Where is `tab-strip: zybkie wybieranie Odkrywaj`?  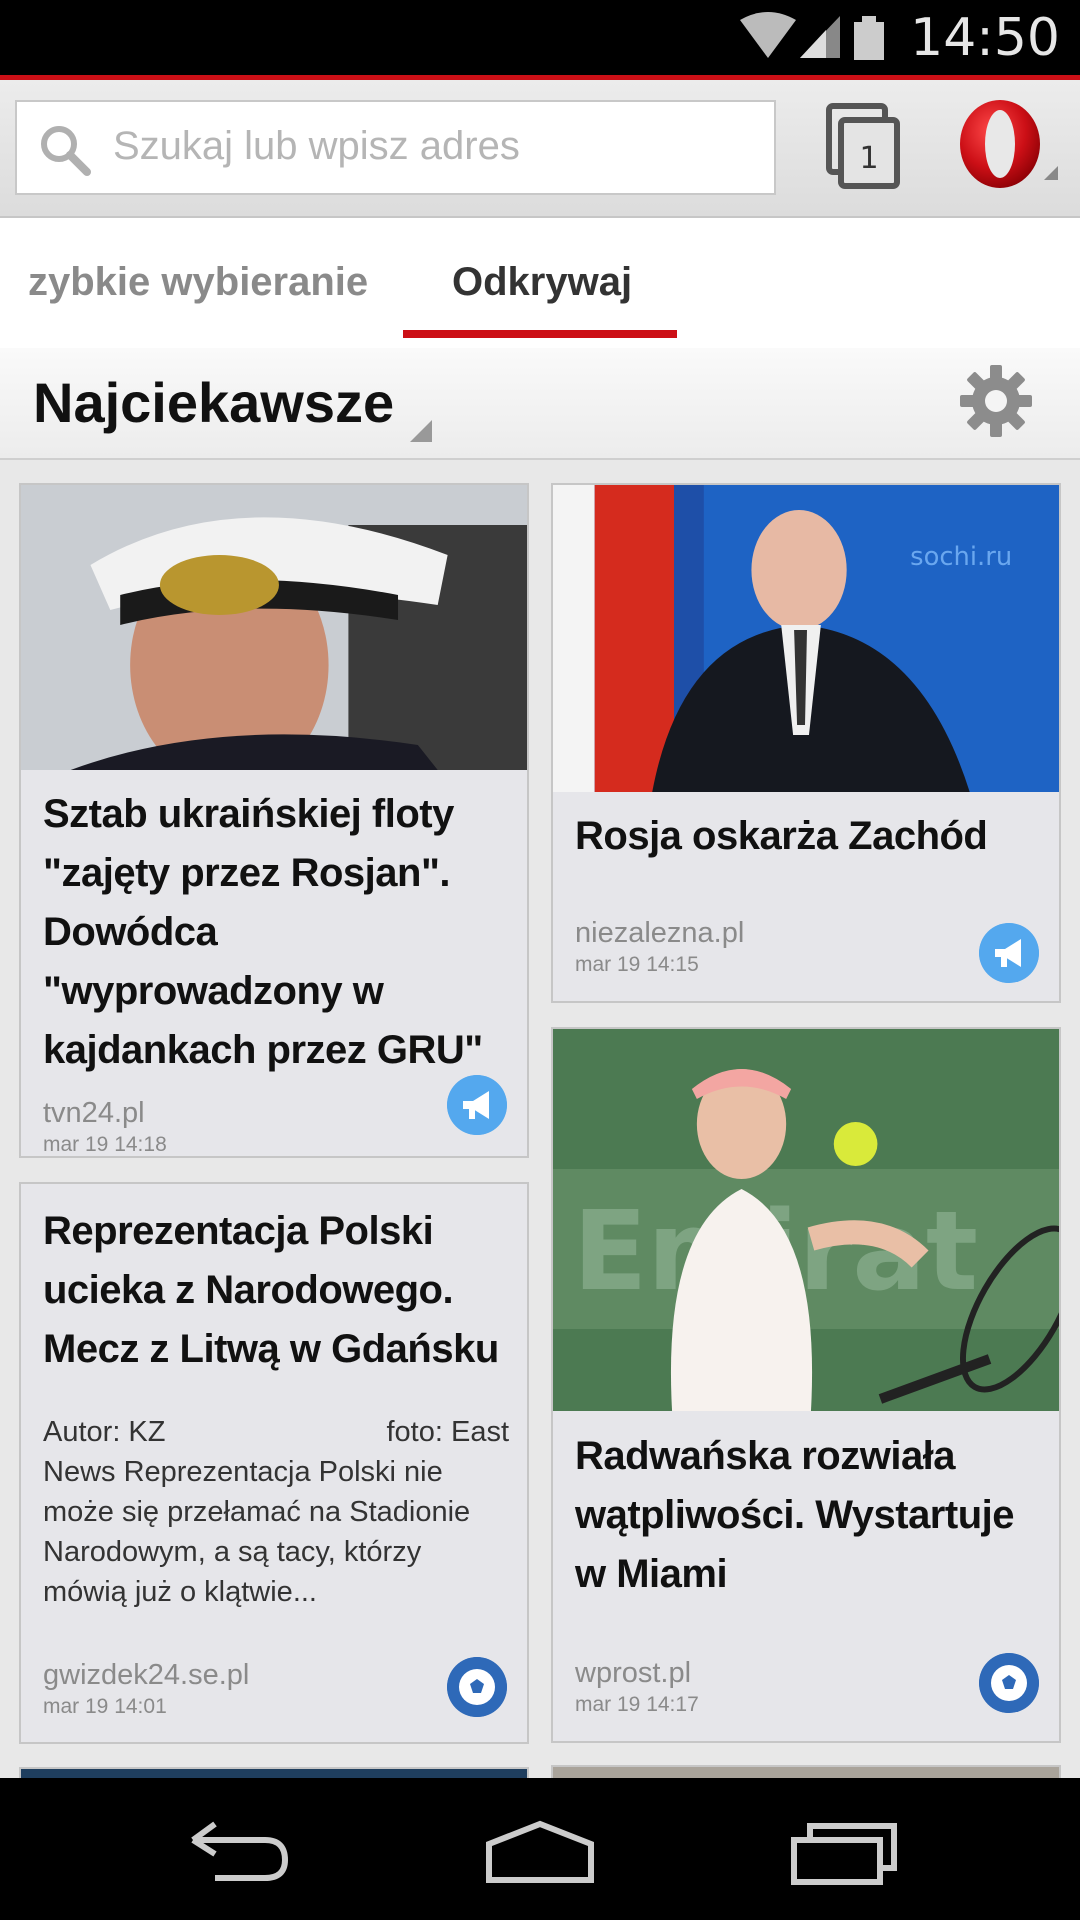
tab-strip: zybkie wybieranie Odkrywaj is located at coordinates (540, 283).